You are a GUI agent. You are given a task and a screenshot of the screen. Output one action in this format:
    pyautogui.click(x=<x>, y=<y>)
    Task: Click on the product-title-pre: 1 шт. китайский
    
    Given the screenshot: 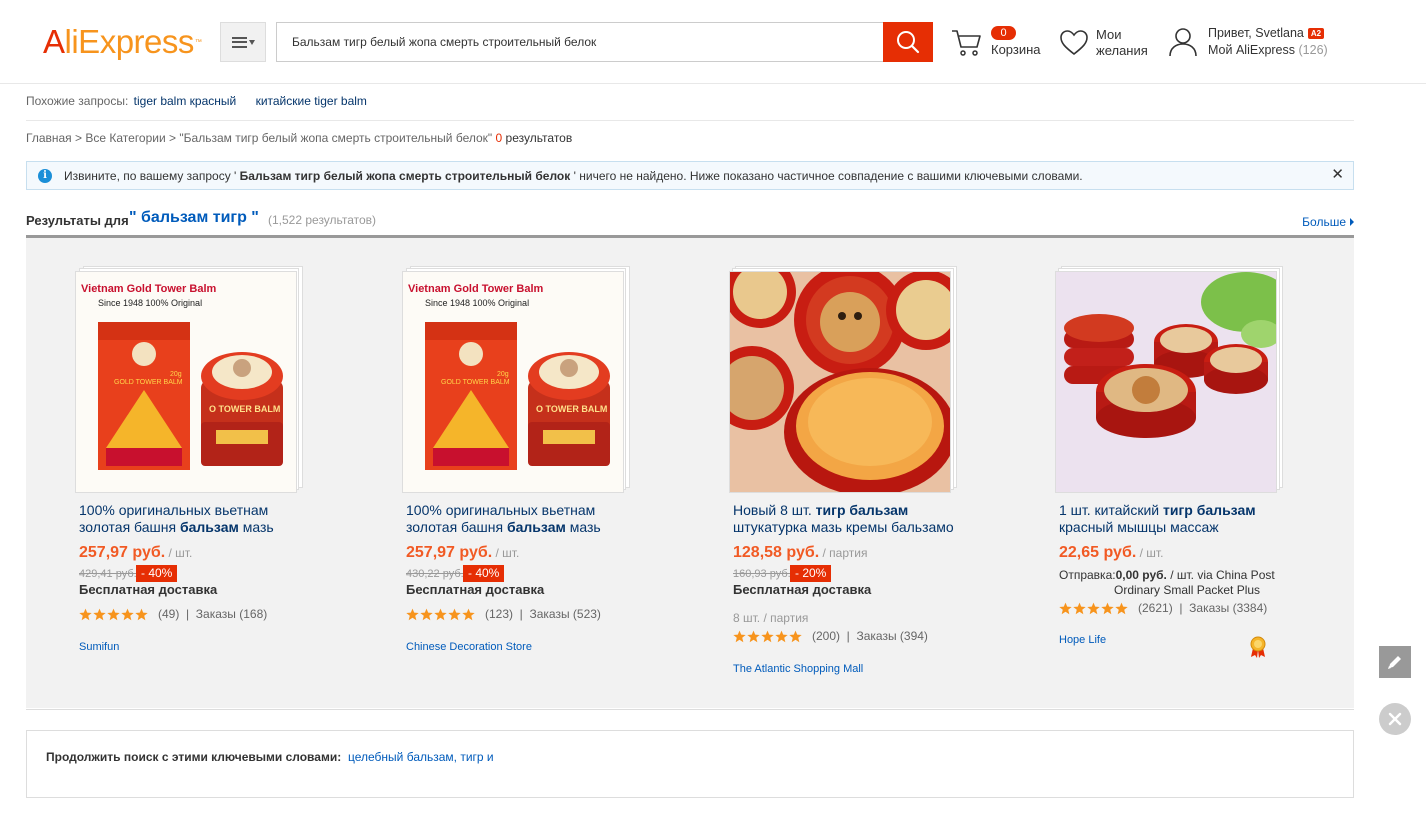 What is the action you would take?
    pyautogui.click(x=1111, y=510)
    